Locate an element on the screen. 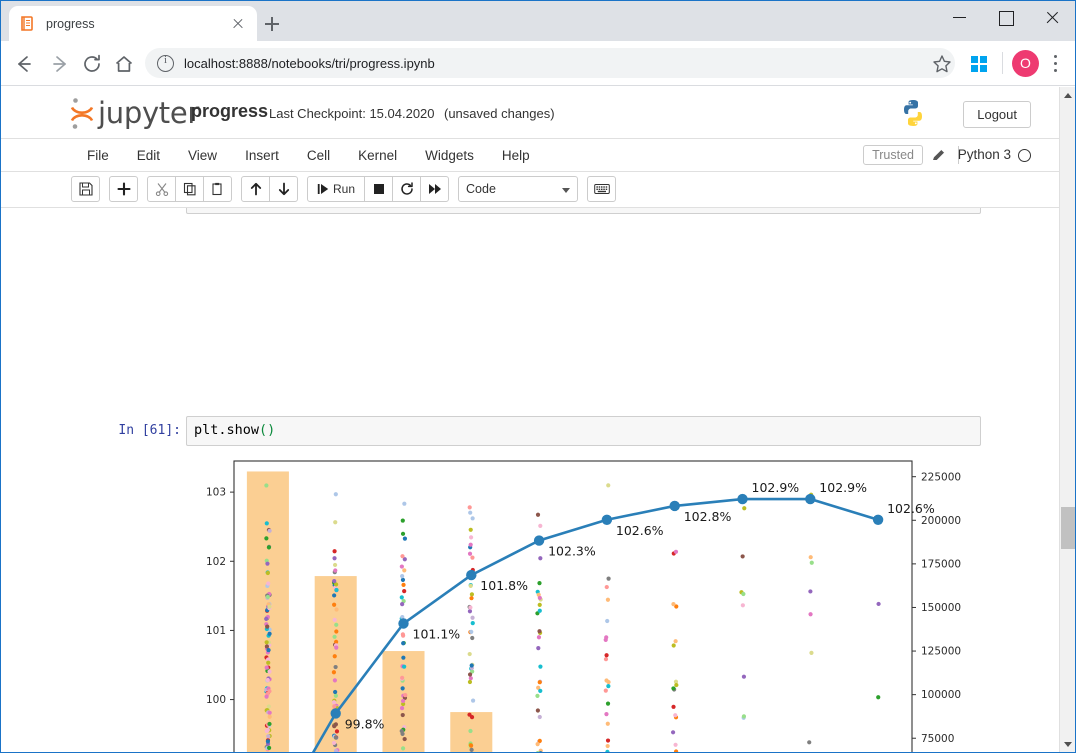  right-axis-tick-label: 125000 is located at coordinates (941, 652).